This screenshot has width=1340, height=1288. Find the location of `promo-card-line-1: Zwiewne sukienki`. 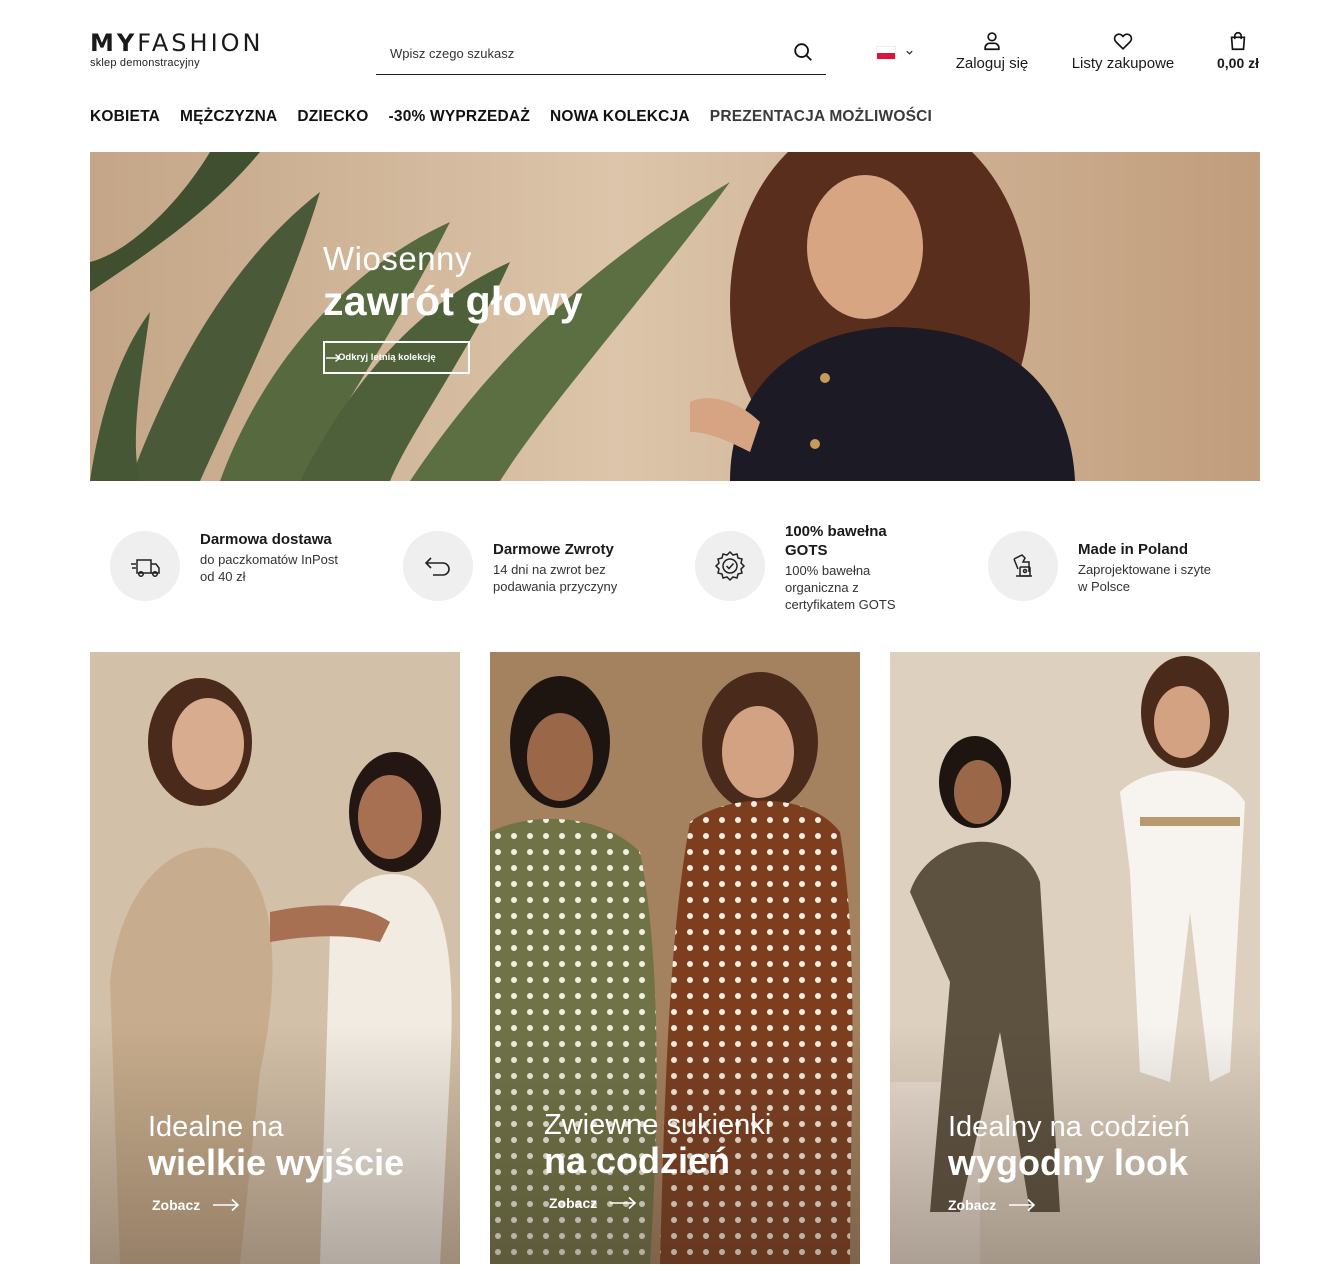

promo-card-line-1: Zwiewne sukienki is located at coordinates (658, 1125).